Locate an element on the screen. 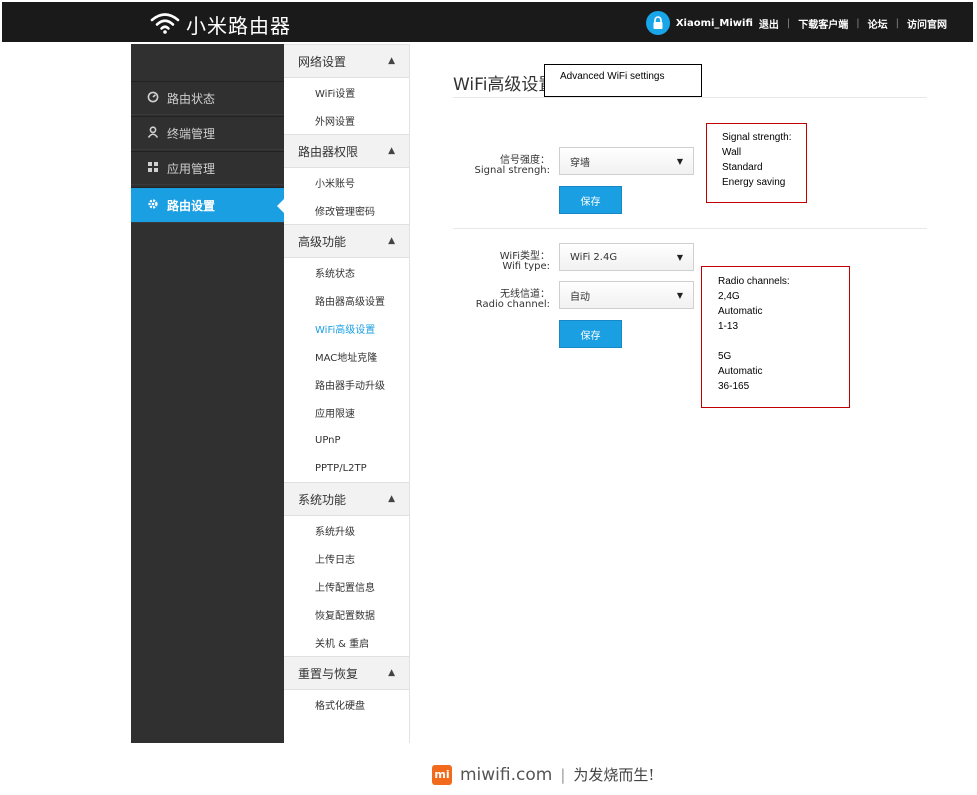  footer-domain: miwifi.com is located at coordinates (506, 775).